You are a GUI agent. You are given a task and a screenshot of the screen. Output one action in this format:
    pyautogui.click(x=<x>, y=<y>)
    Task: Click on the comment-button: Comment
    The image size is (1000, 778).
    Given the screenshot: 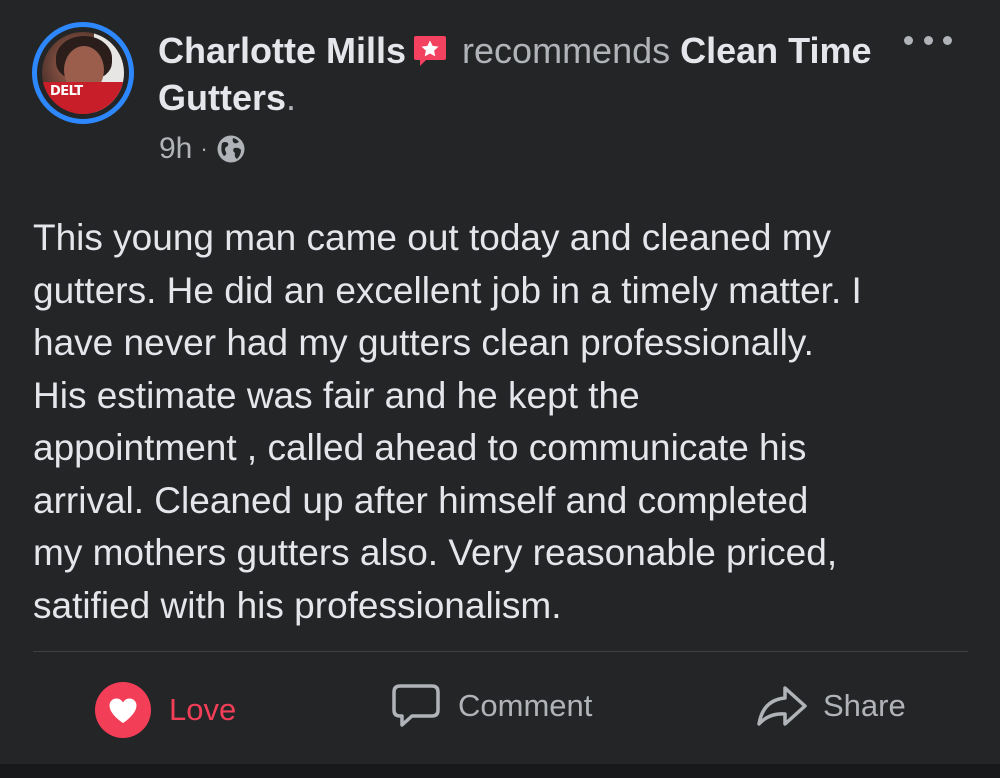 What is the action you would take?
    pyautogui.click(x=491, y=706)
    